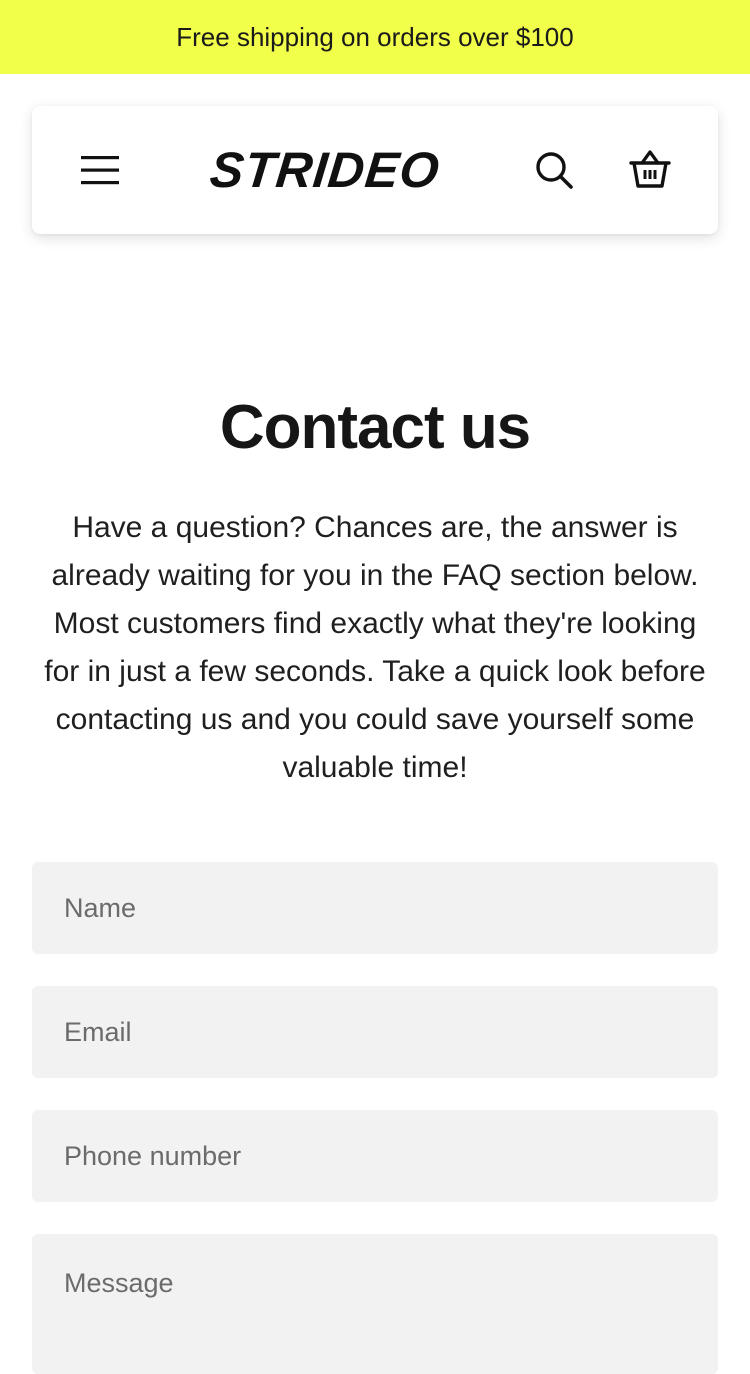 This screenshot has width=750, height=1374. I want to click on cart-button, so click(650, 169).